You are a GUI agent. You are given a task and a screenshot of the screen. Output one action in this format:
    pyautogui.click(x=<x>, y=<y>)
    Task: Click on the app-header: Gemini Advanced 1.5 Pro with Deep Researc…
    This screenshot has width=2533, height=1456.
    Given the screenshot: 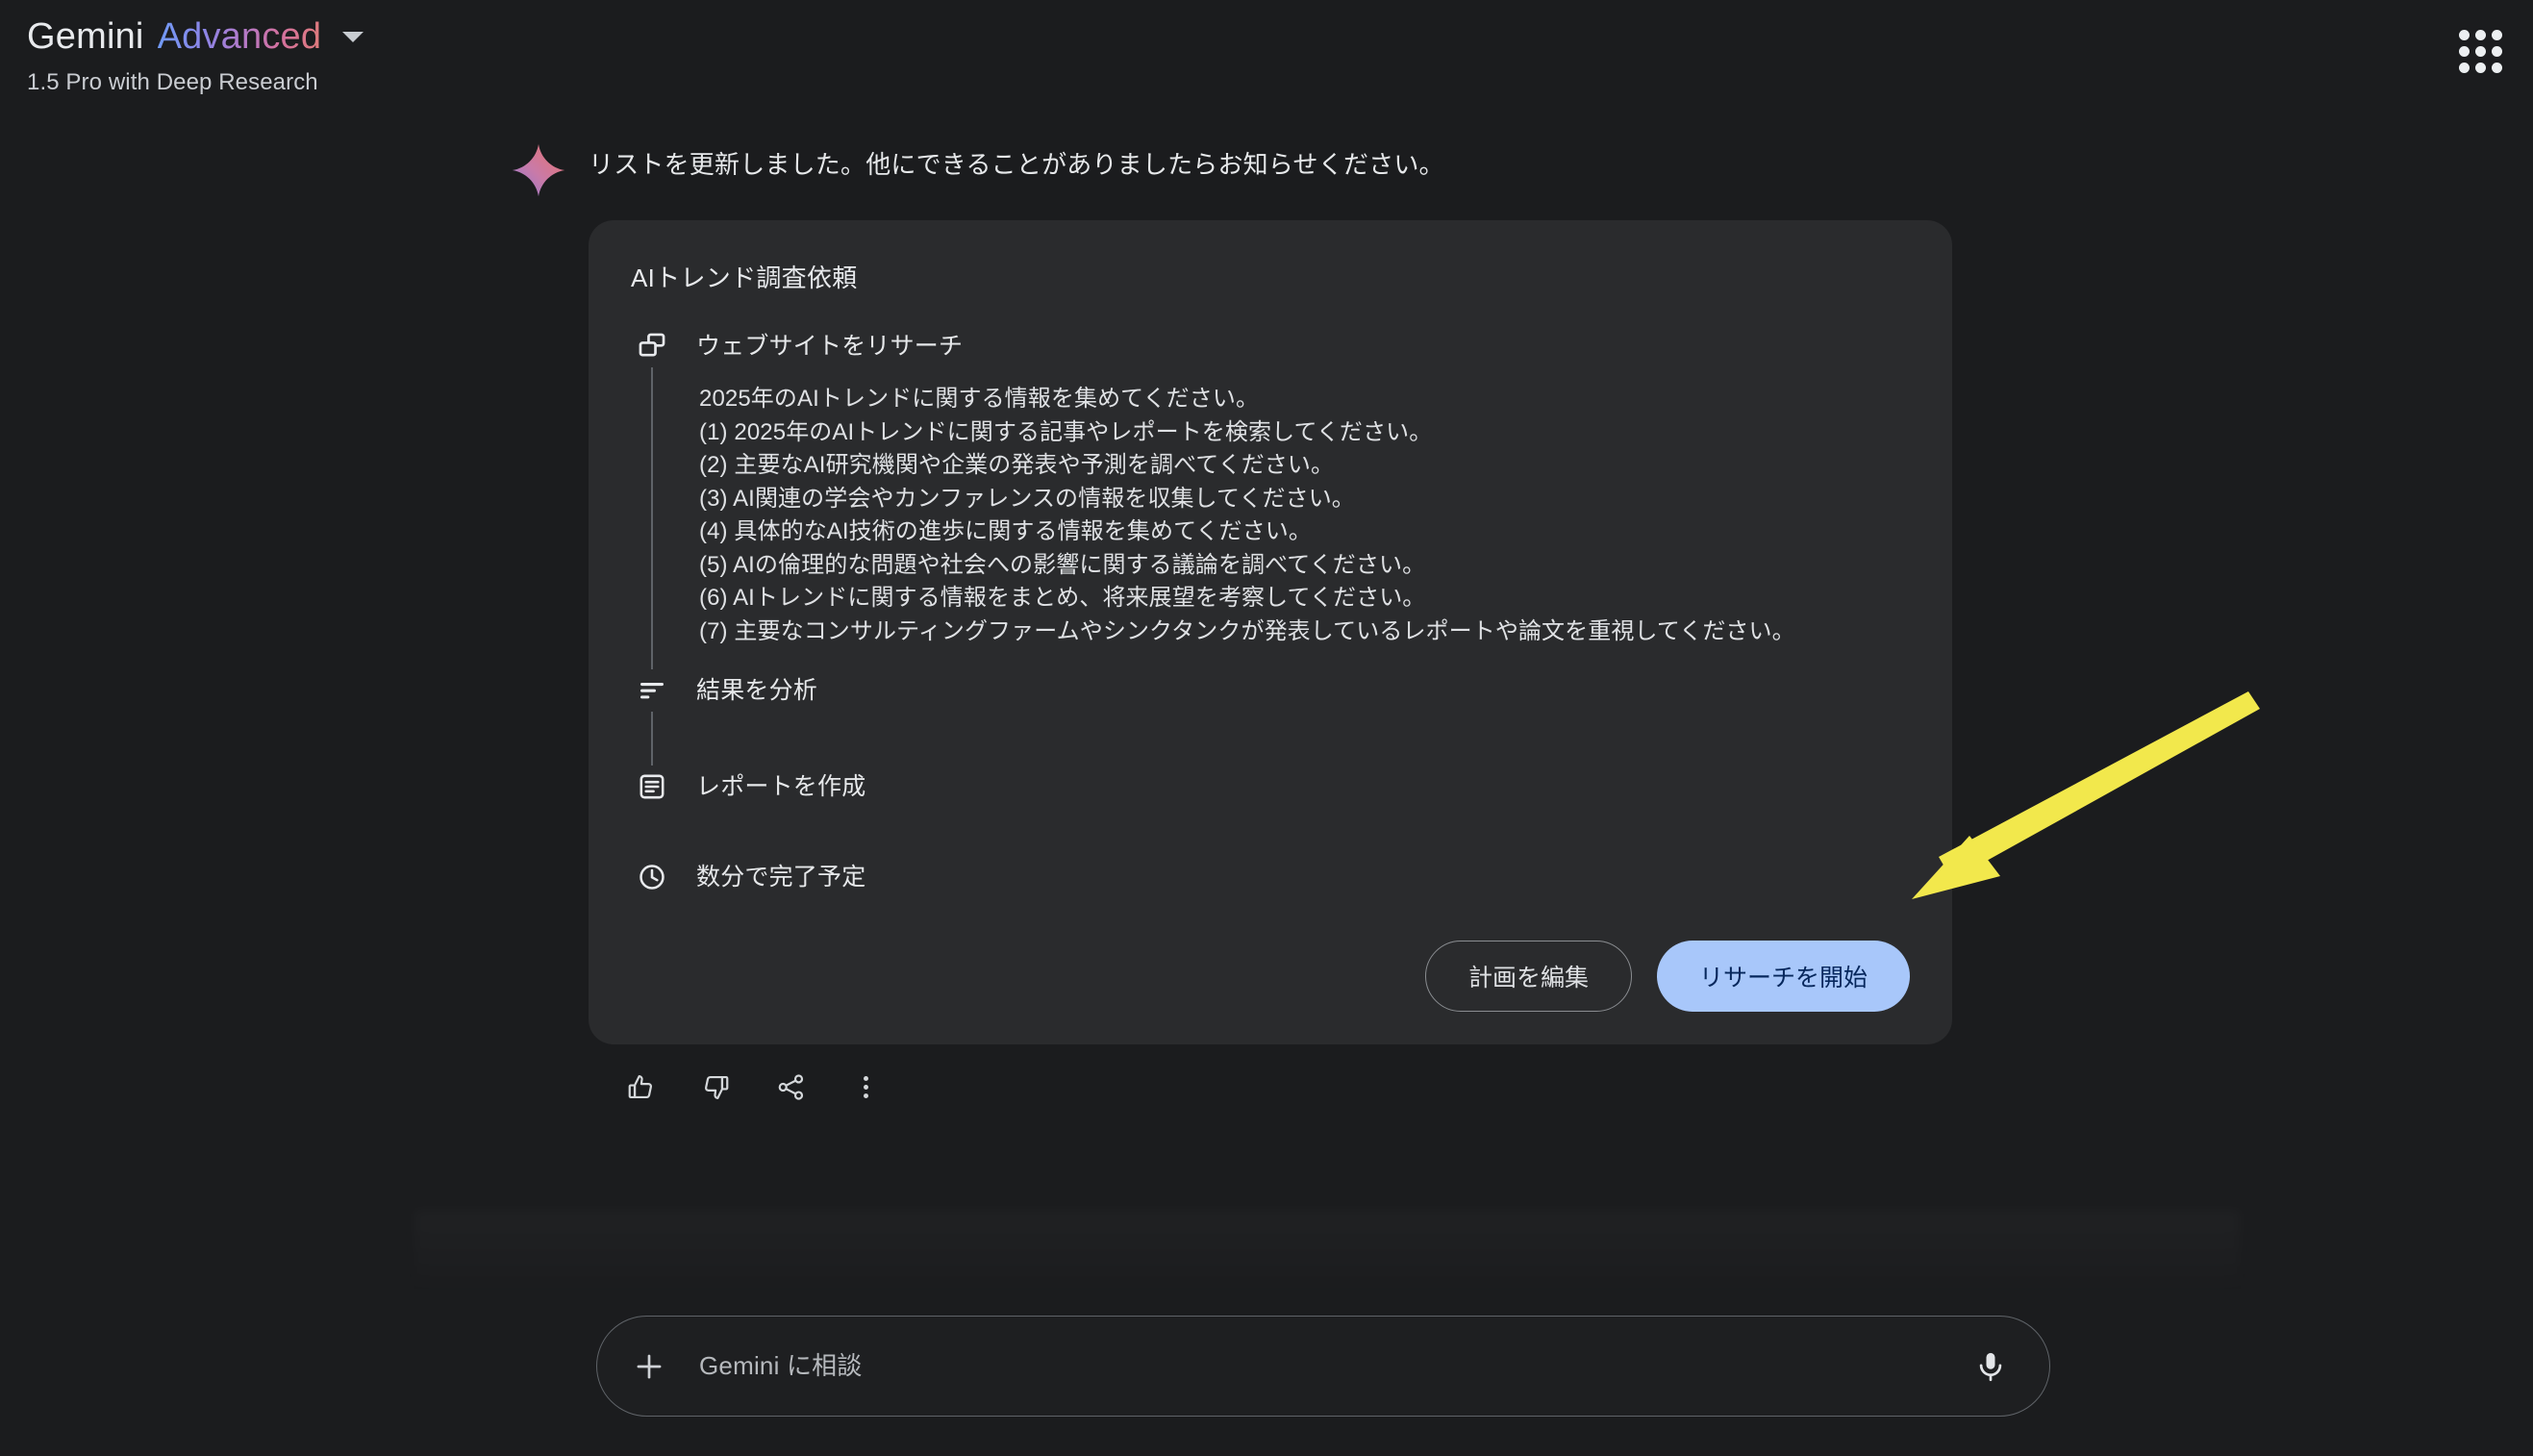 What is the action you would take?
    pyautogui.click(x=1267, y=63)
    